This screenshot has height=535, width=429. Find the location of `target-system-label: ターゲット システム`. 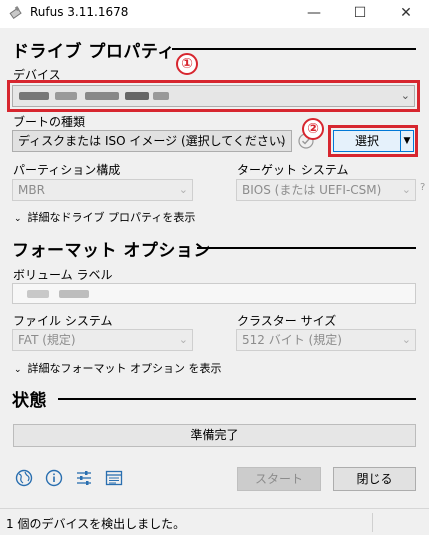

target-system-label: ターゲット システム is located at coordinates (293, 170).